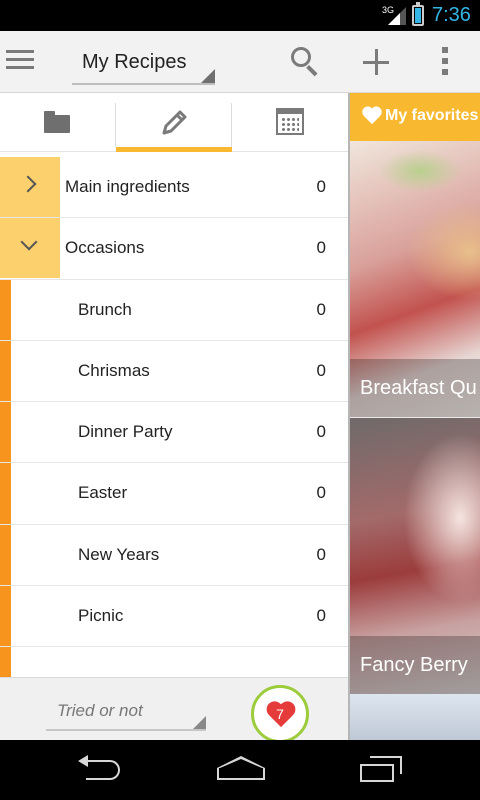  I want to click on occasion-label: New Years, so click(119, 554).